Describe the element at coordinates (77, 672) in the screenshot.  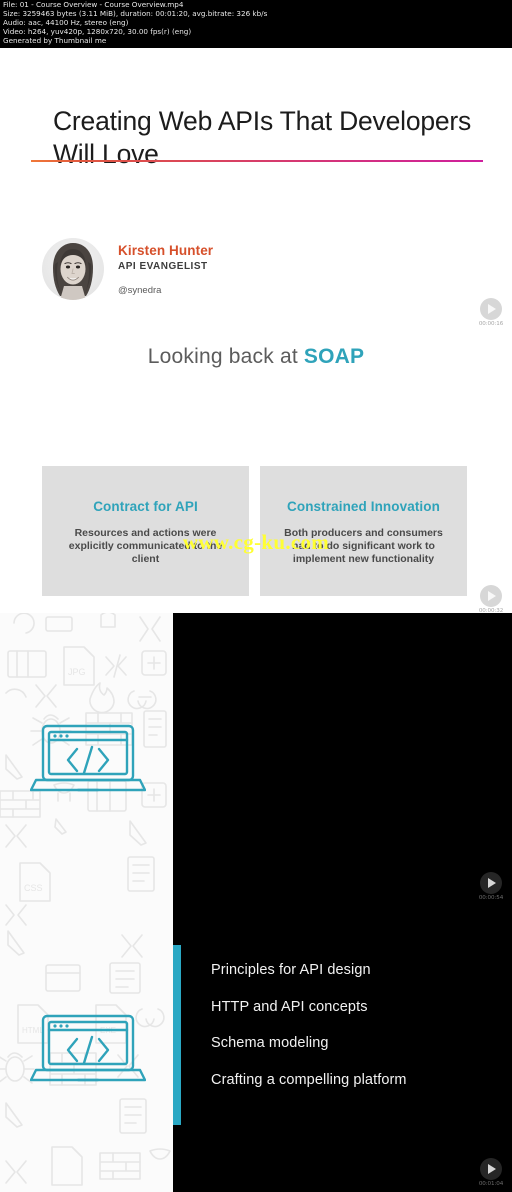
I see `svg-text: JPG` at that location.